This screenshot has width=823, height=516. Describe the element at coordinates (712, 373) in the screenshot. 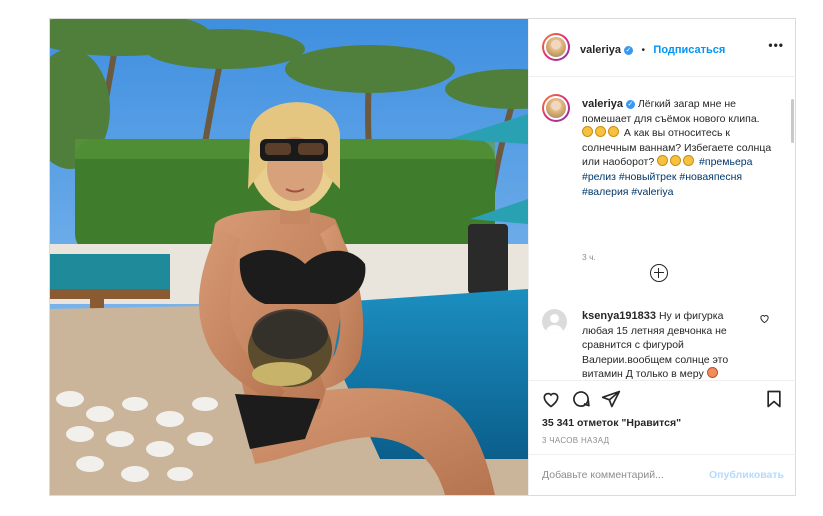

I see `emoji-icon` at that location.